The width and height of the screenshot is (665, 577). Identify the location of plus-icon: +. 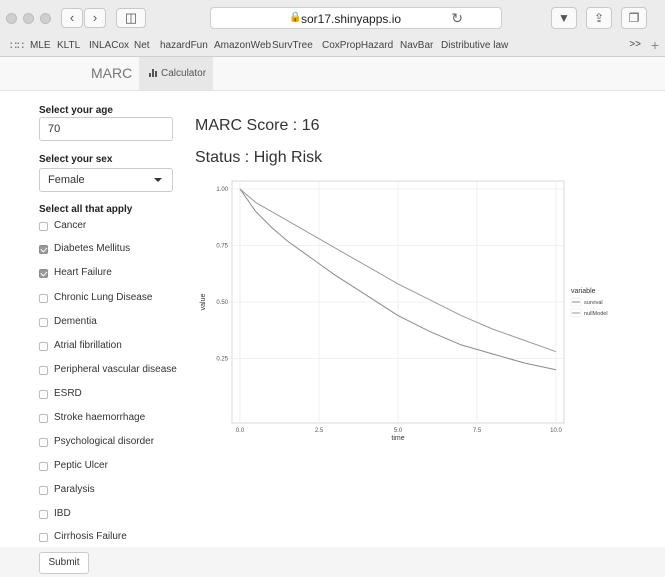
(655, 45).